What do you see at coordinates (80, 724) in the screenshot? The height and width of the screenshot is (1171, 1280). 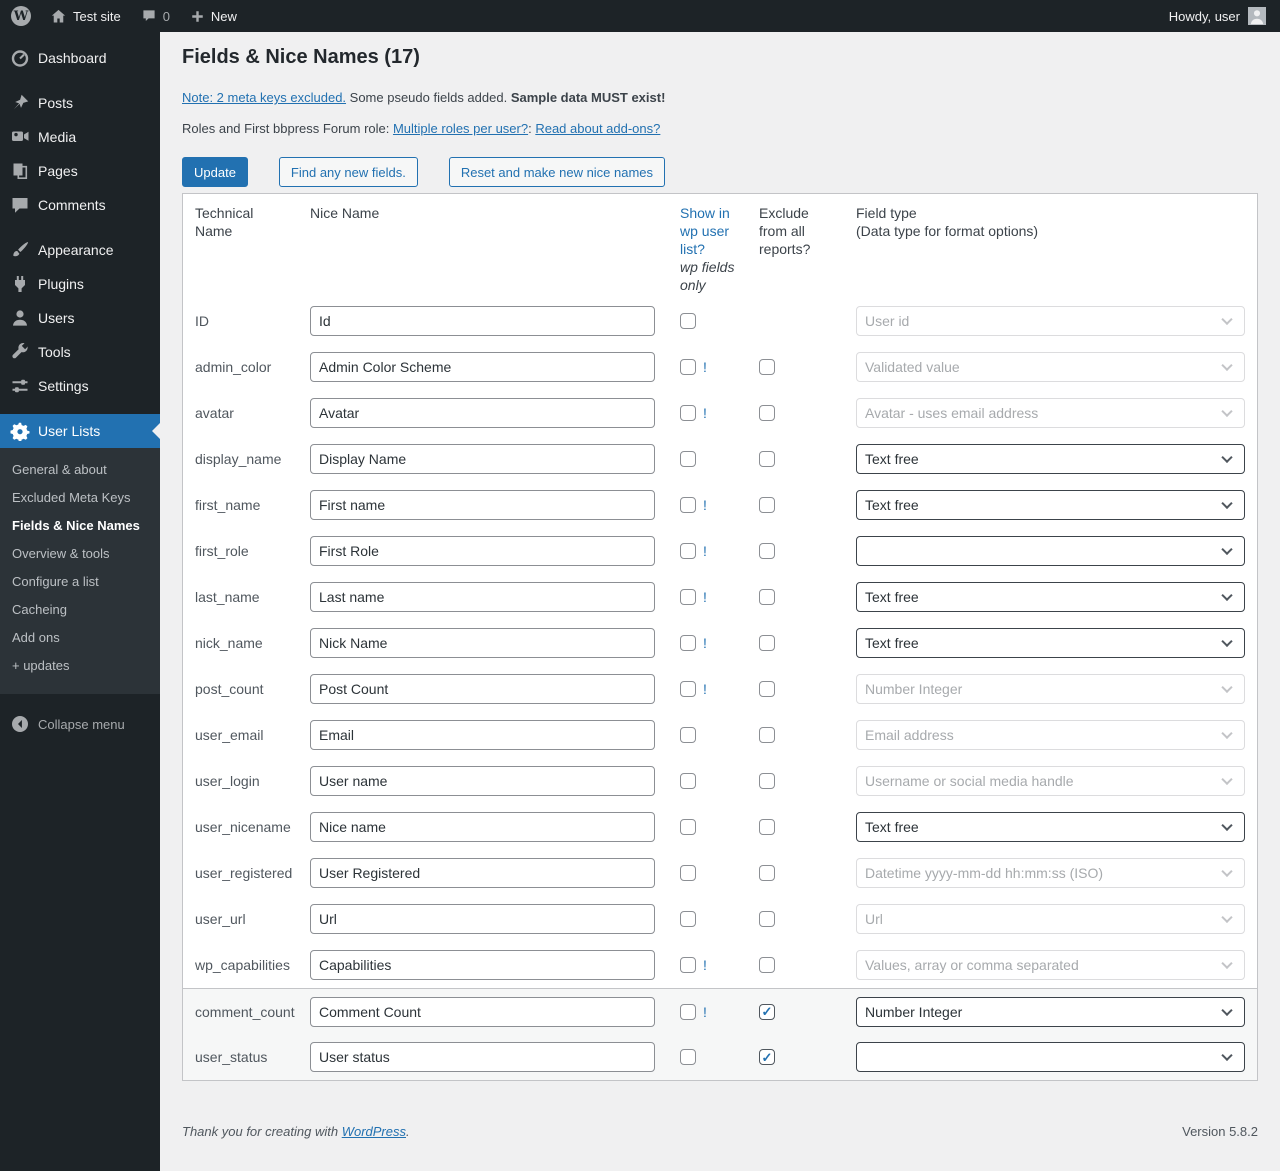 I see `collapse-menu-button: Collapse menu` at bounding box center [80, 724].